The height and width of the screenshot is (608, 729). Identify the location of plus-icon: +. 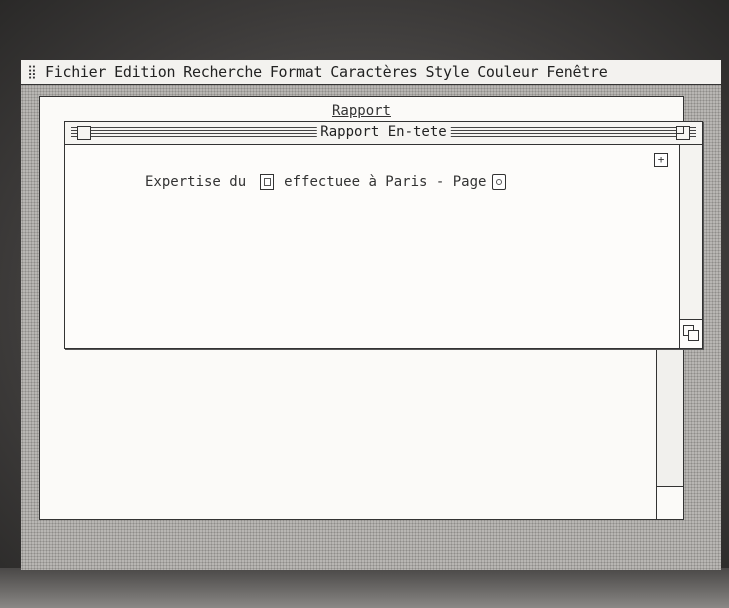
(661, 160).